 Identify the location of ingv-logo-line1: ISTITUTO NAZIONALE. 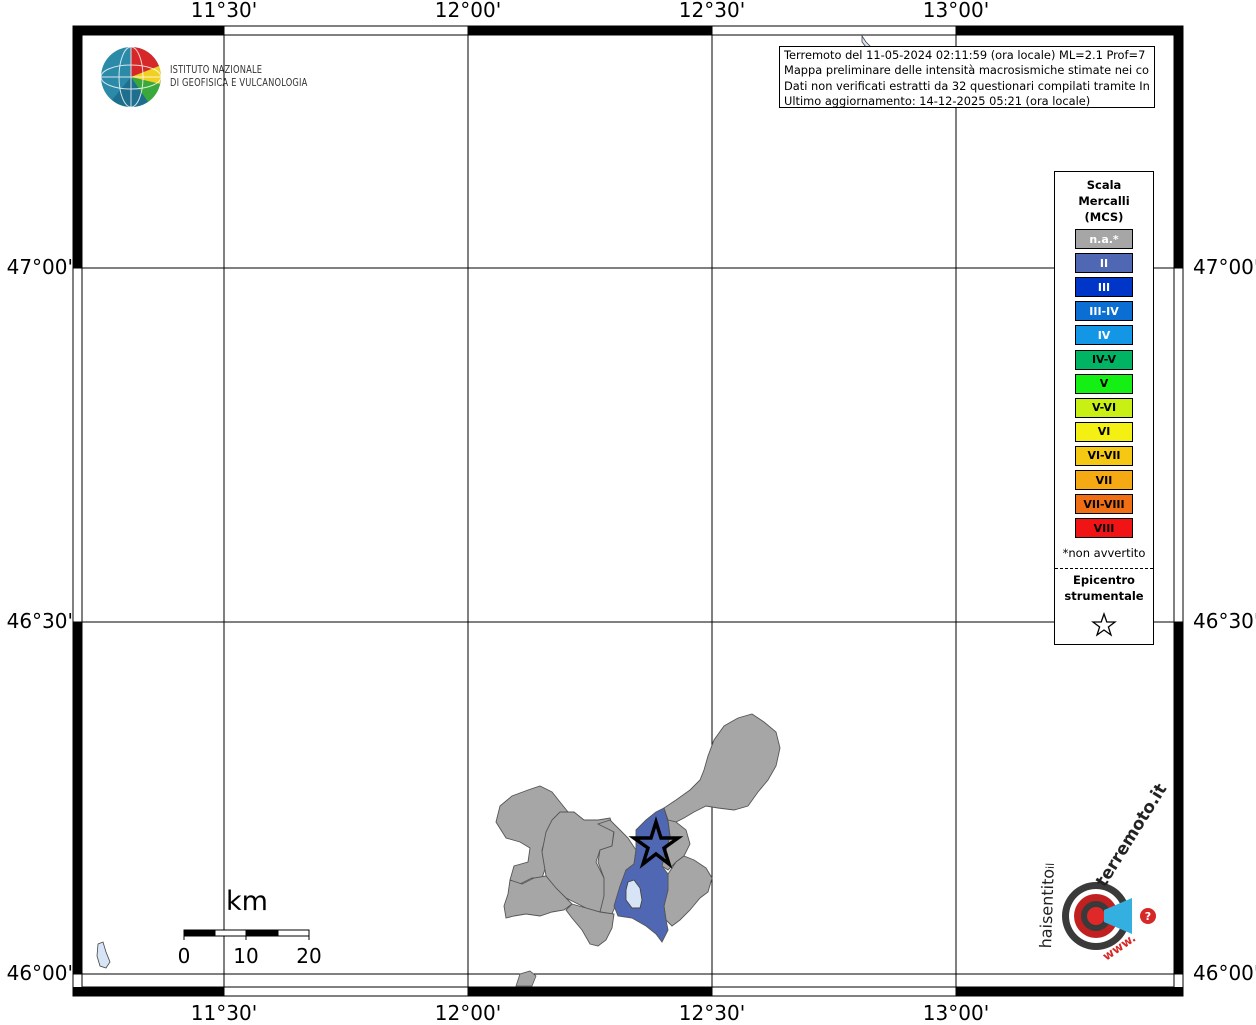
(216, 70).